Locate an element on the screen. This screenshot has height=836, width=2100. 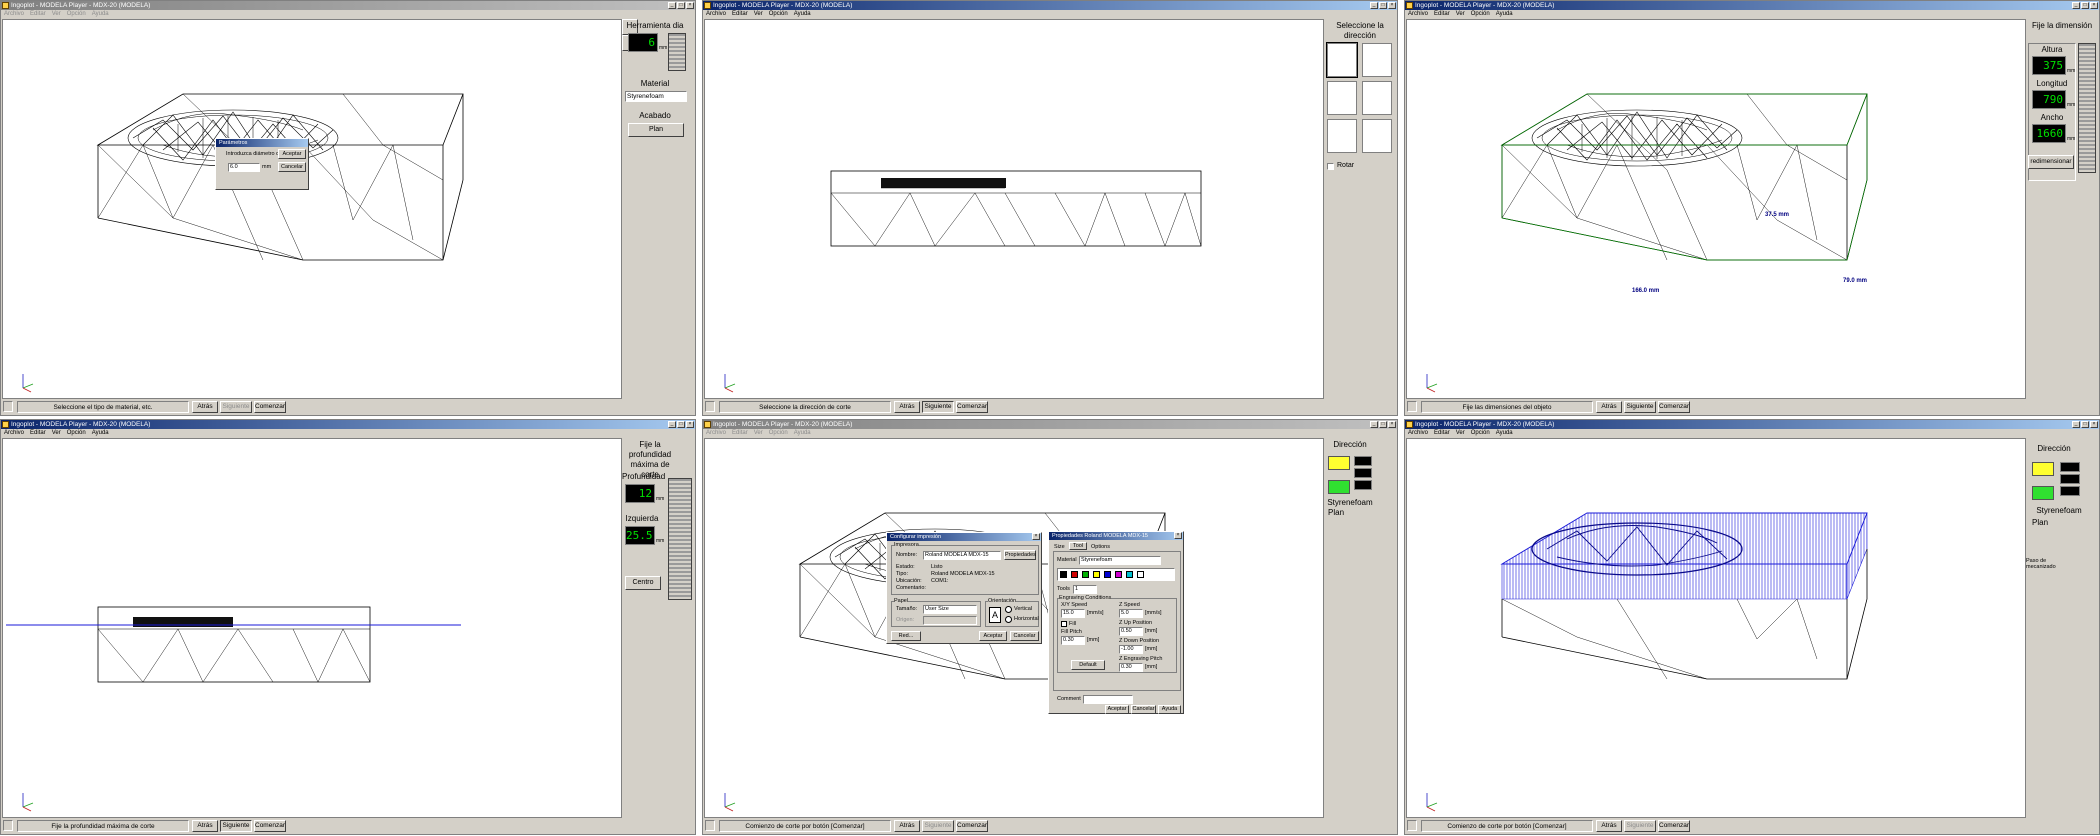
z-up-input: 0.50 is located at coordinates (1131, 631).